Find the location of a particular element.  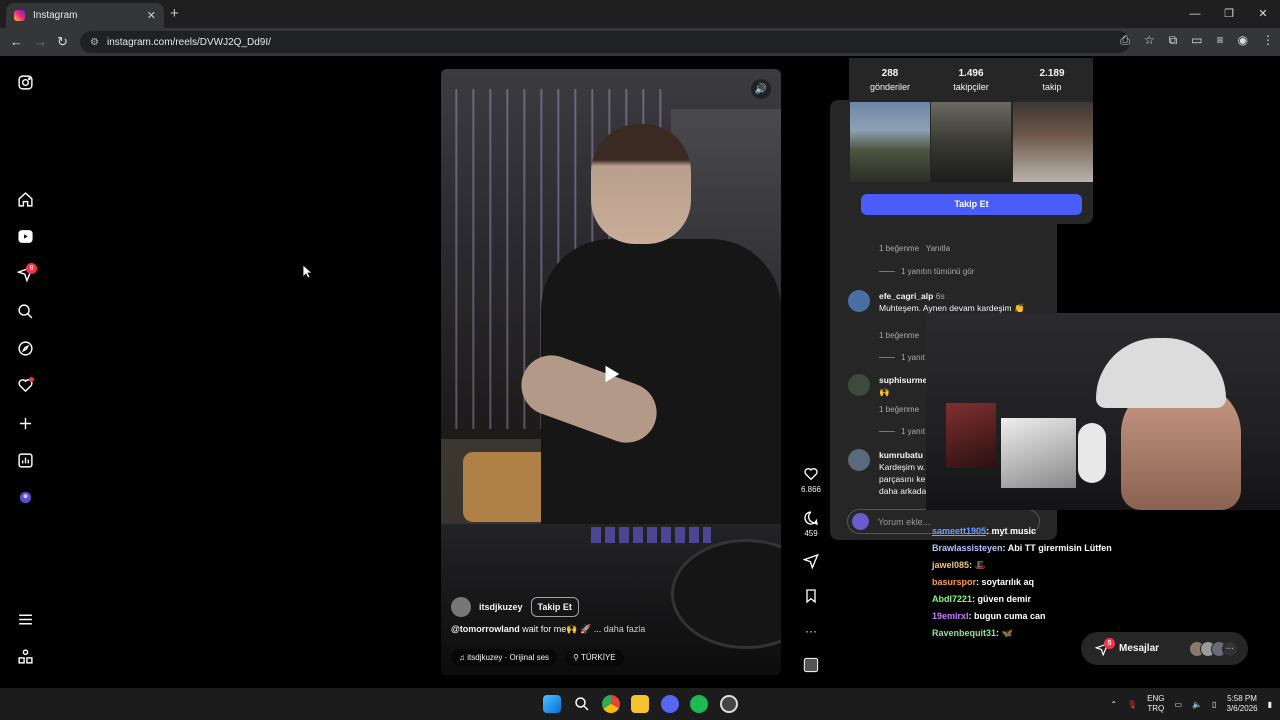

discord-icon is located at coordinates (670, 704).